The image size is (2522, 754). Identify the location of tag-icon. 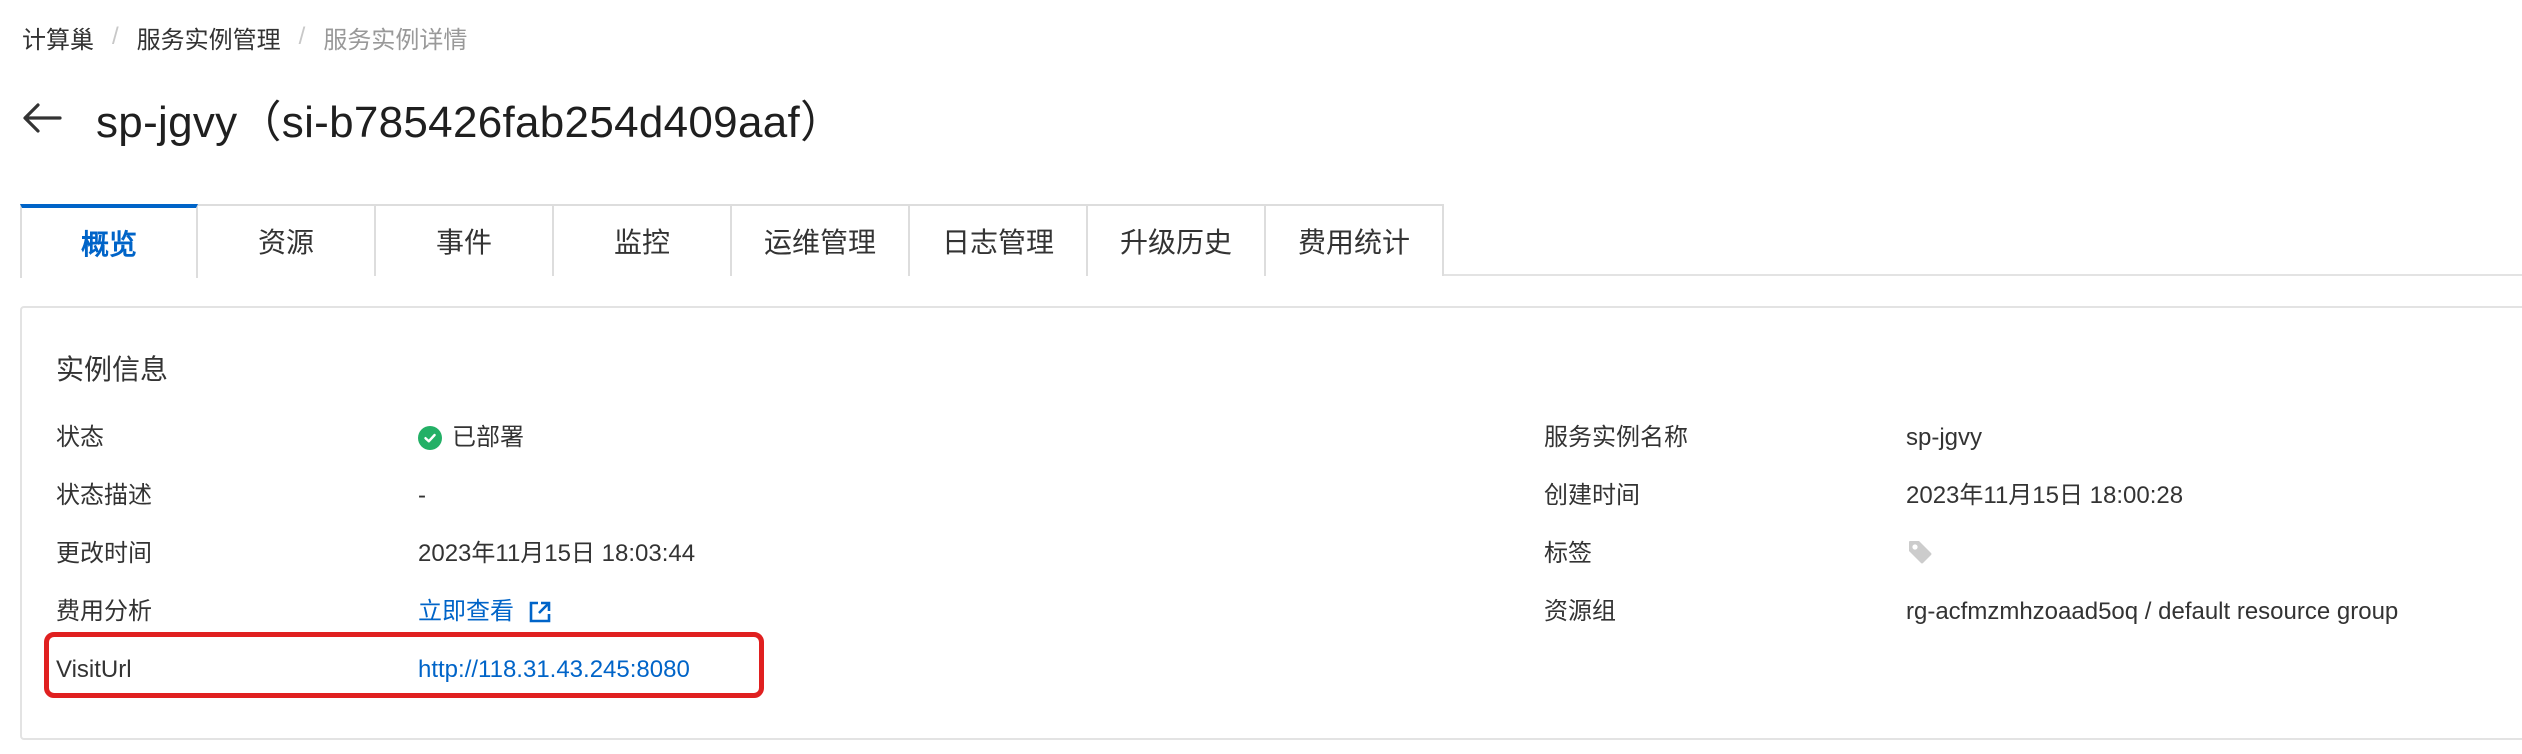
(1920, 552).